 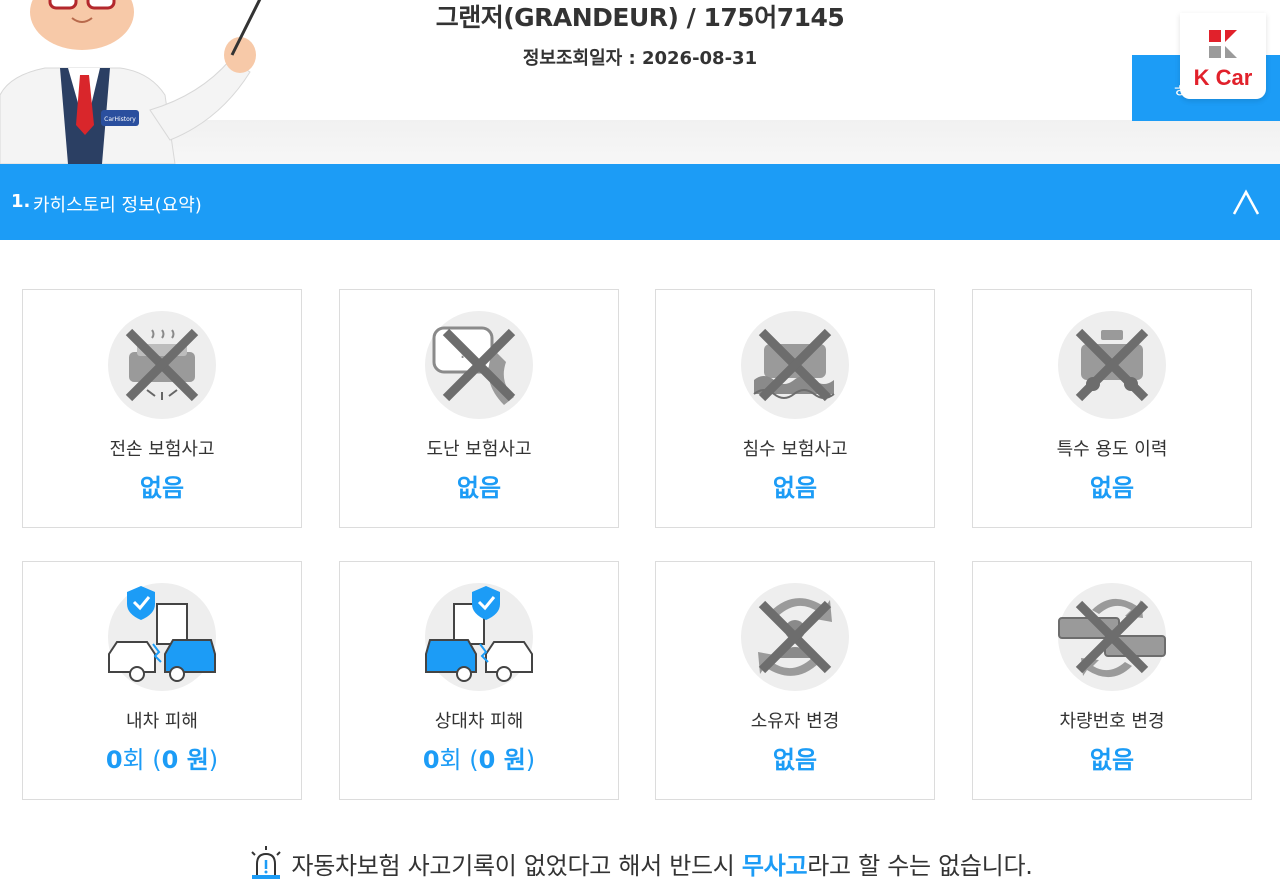 What do you see at coordinates (1112, 721) in the screenshot?
I see `card-label: 차량번호 변경` at bounding box center [1112, 721].